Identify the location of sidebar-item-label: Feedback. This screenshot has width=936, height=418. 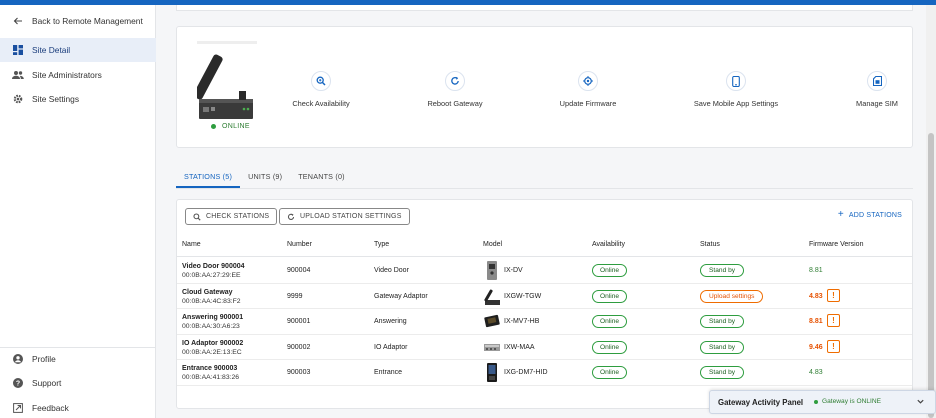
(50, 408).